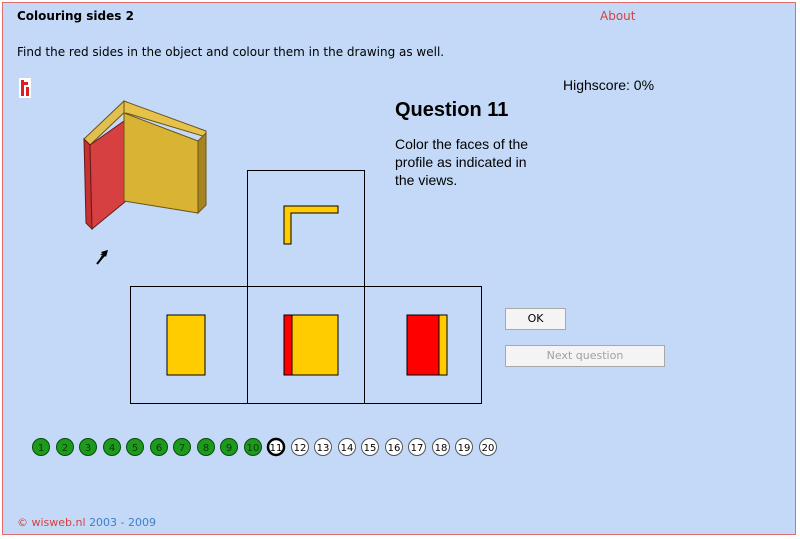 The width and height of the screenshot is (800, 539). I want to click on progress-label-14: 14, so click(346, 448).